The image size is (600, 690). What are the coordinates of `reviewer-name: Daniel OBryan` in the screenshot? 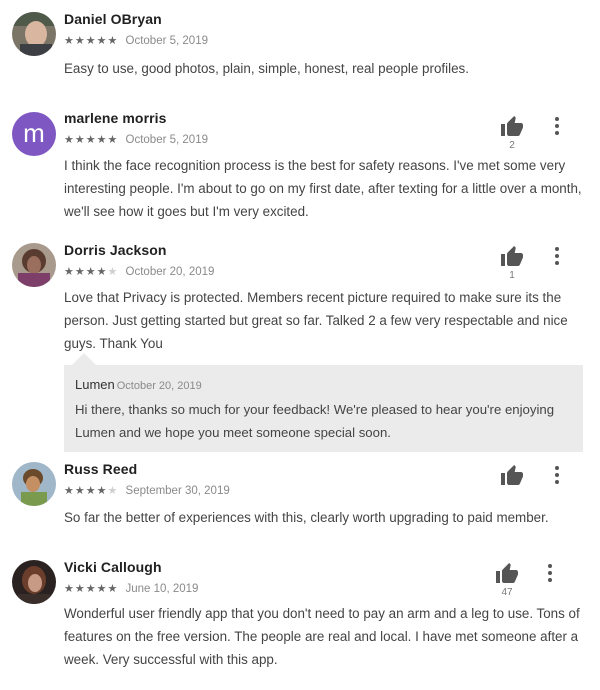 It's located at (113, 19).